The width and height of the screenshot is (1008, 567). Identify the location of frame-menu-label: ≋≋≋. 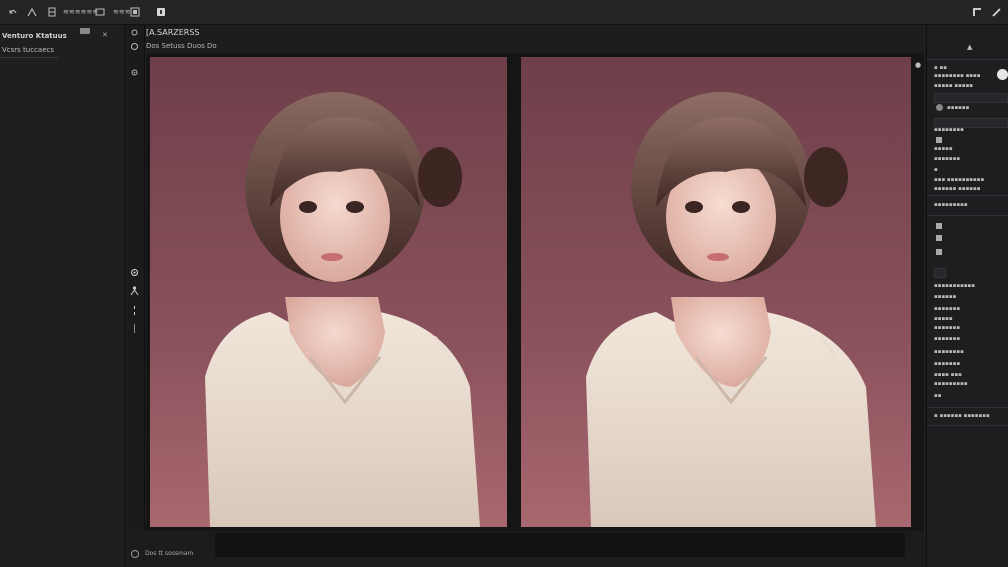
(122, 12).